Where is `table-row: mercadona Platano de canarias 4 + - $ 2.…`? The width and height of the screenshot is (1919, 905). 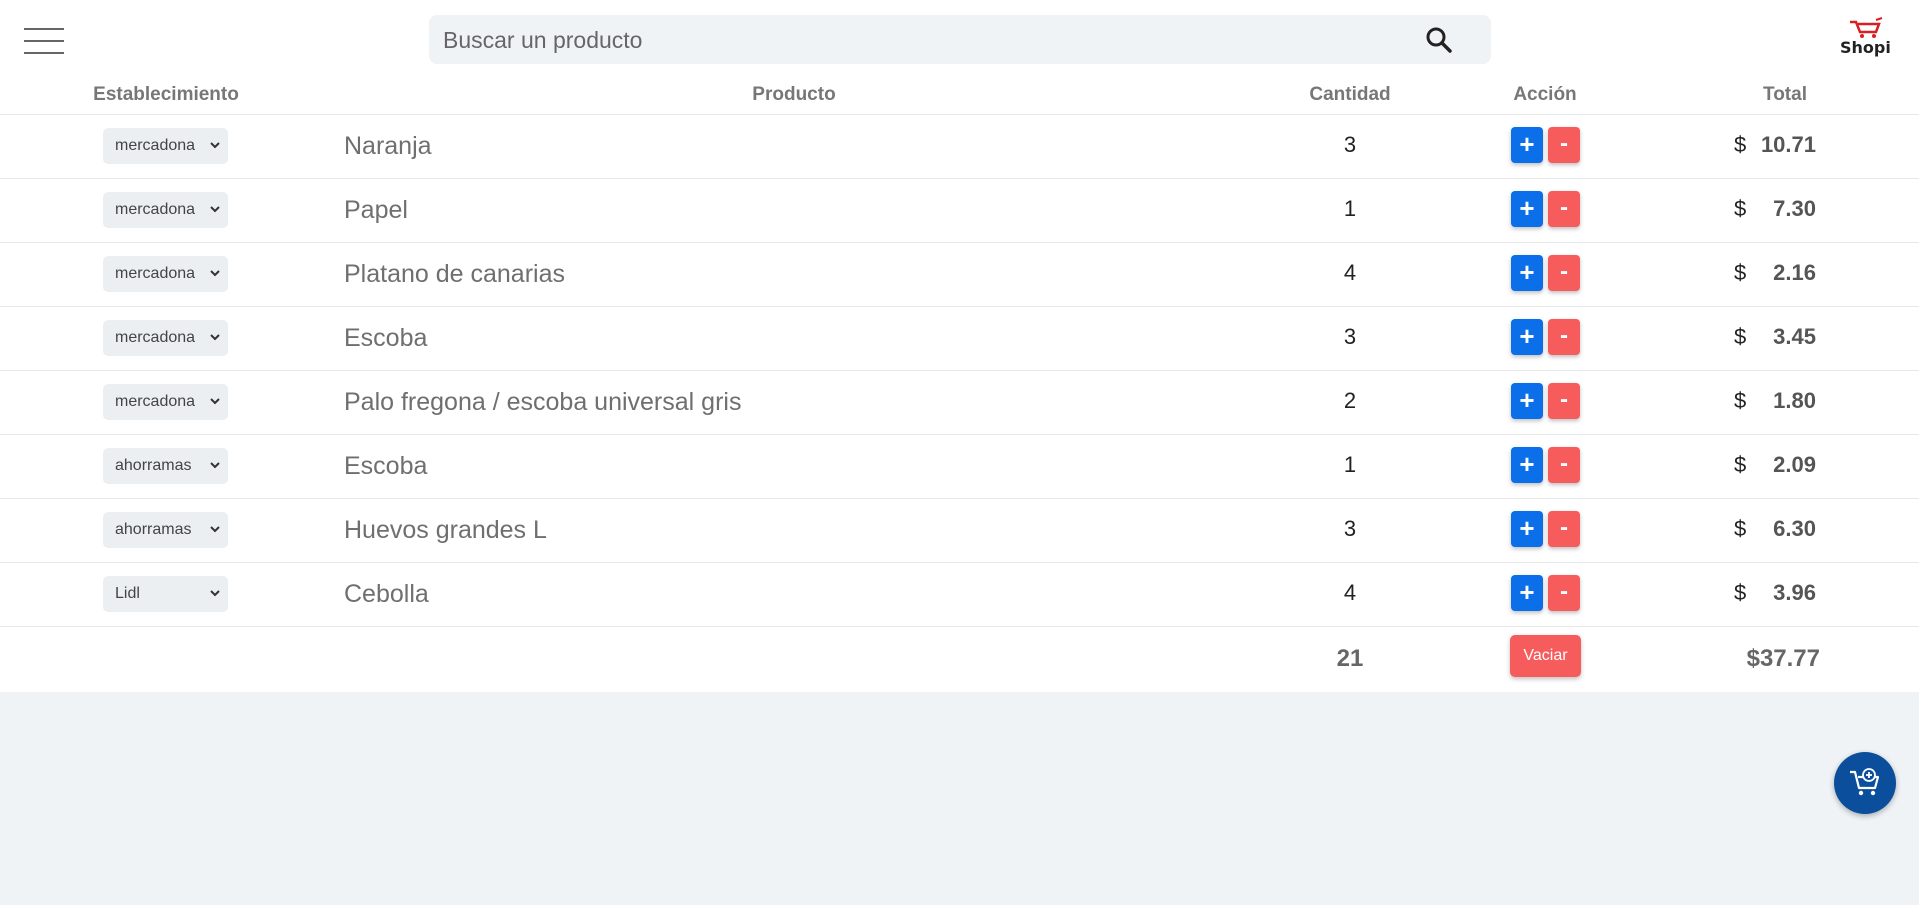 table-row: mercadona Platano de canarias 4 + - $ 2.… is located at coordinates (959, 275).